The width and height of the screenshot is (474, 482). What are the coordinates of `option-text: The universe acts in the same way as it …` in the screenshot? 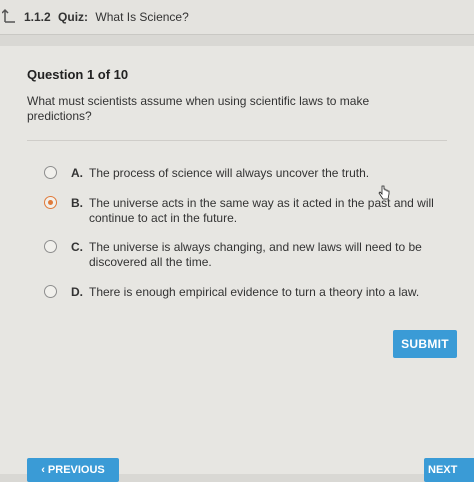 It's located at (261, 210).